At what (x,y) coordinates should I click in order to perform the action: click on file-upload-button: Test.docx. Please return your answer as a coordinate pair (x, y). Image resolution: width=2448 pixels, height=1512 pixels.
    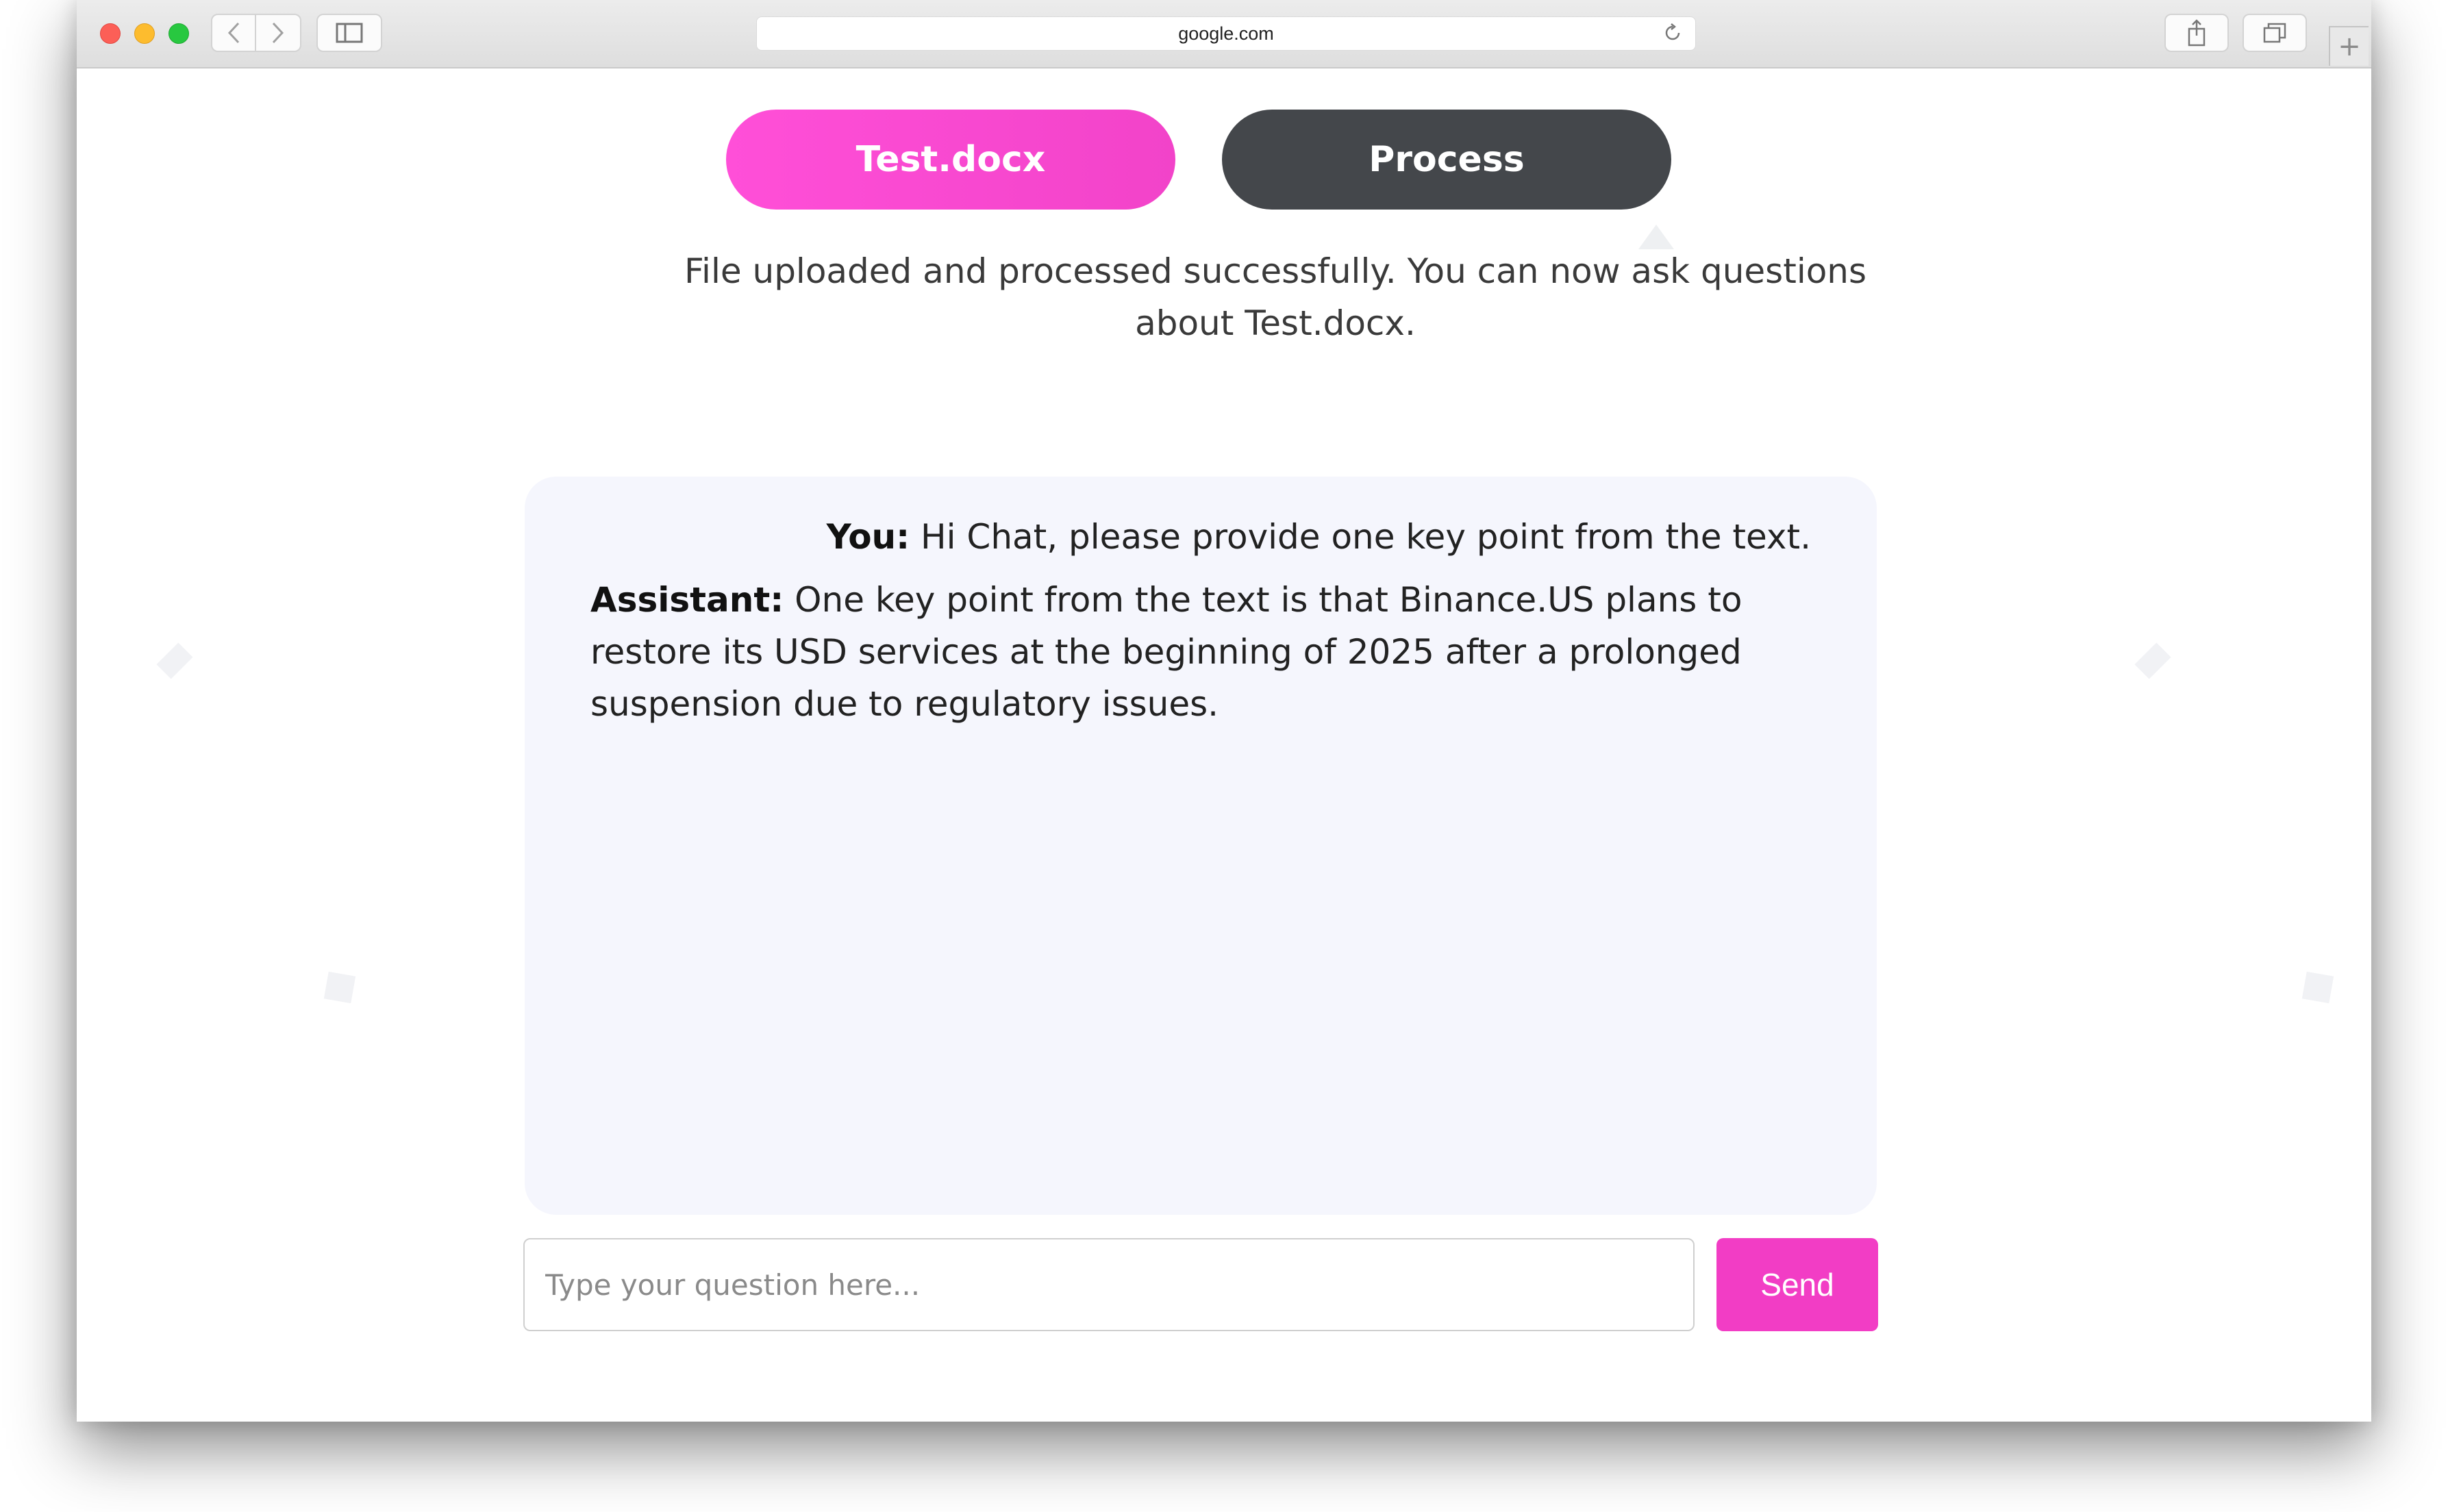
    Looking at the image, I should click on (950, 160).